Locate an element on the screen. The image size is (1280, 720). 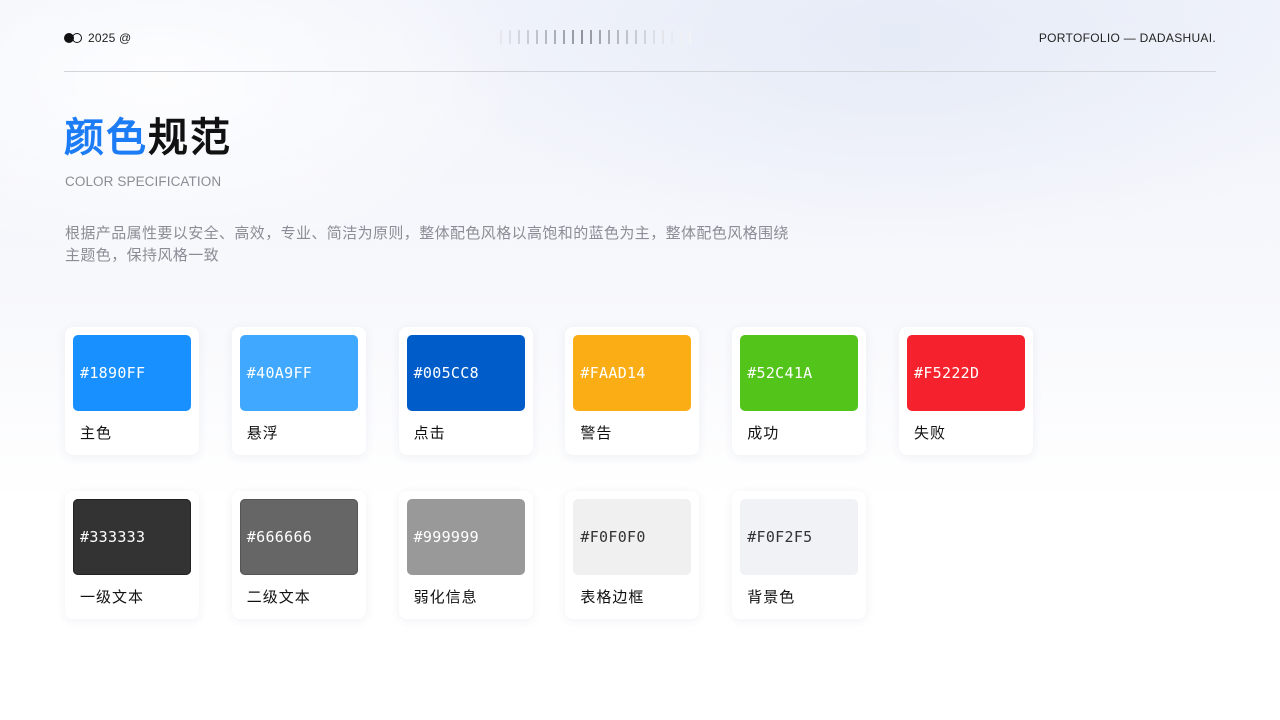
portfolio-label: PORTOFOLIO — DADASHUAI. is located at coordinates (1127, 38).